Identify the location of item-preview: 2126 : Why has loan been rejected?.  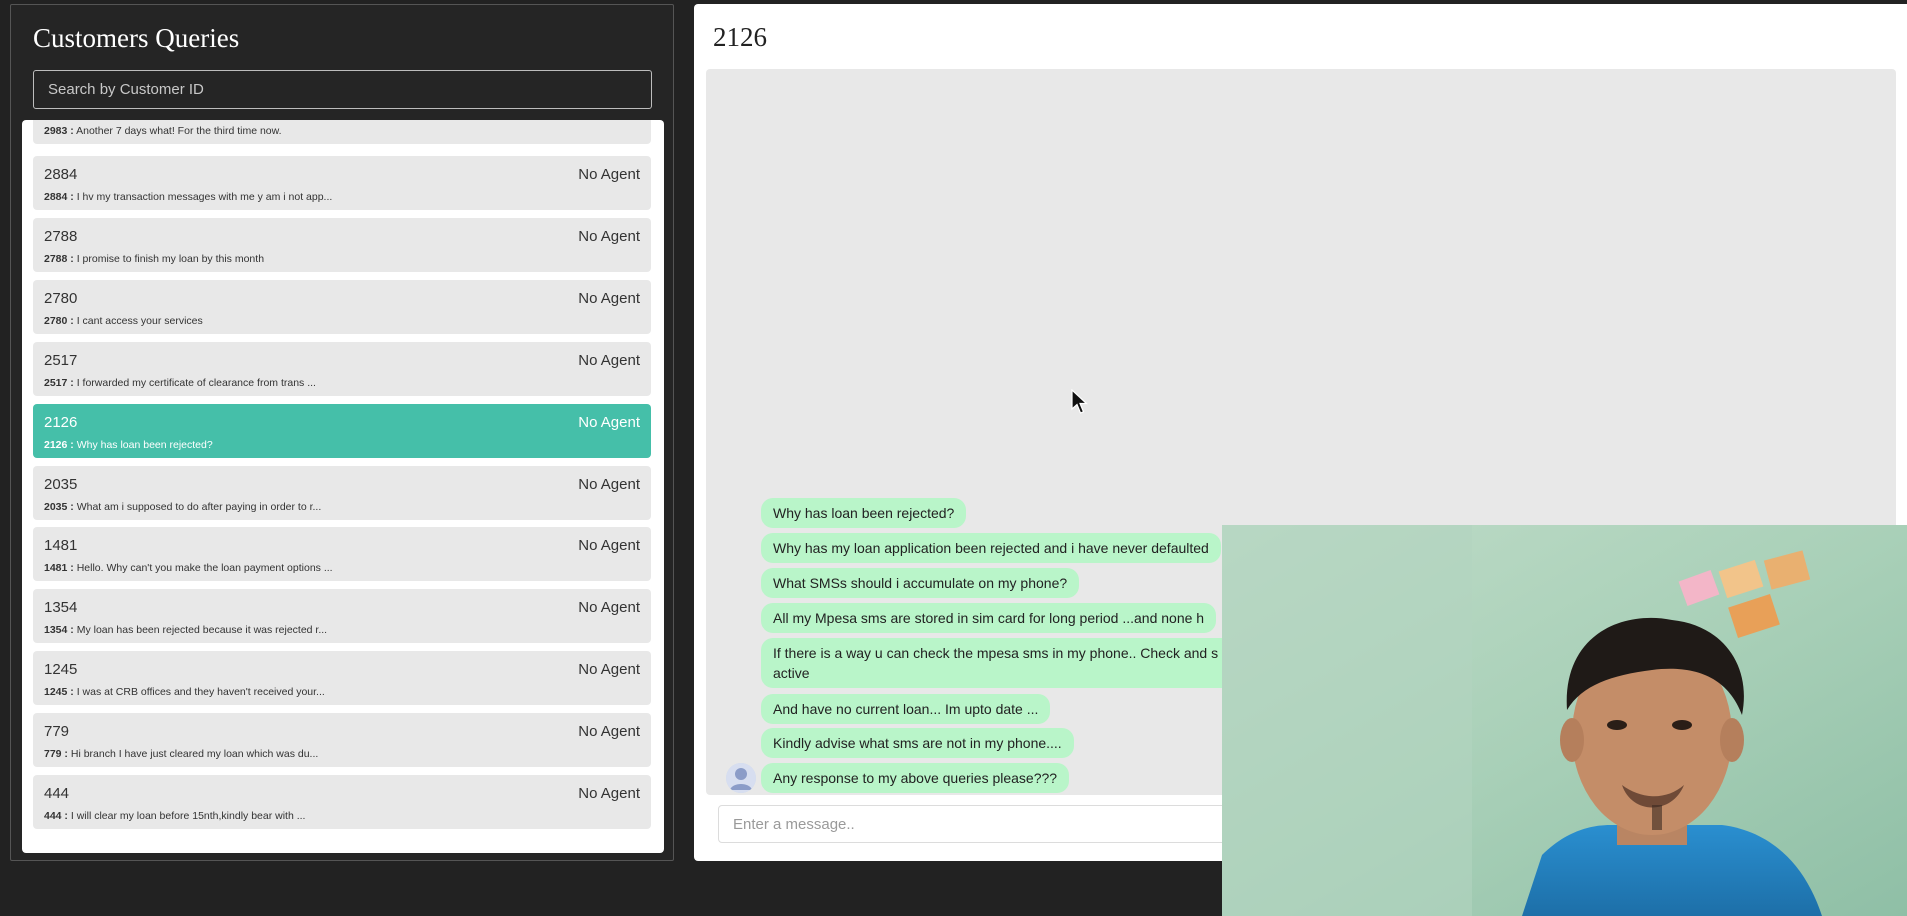
(128, 445).